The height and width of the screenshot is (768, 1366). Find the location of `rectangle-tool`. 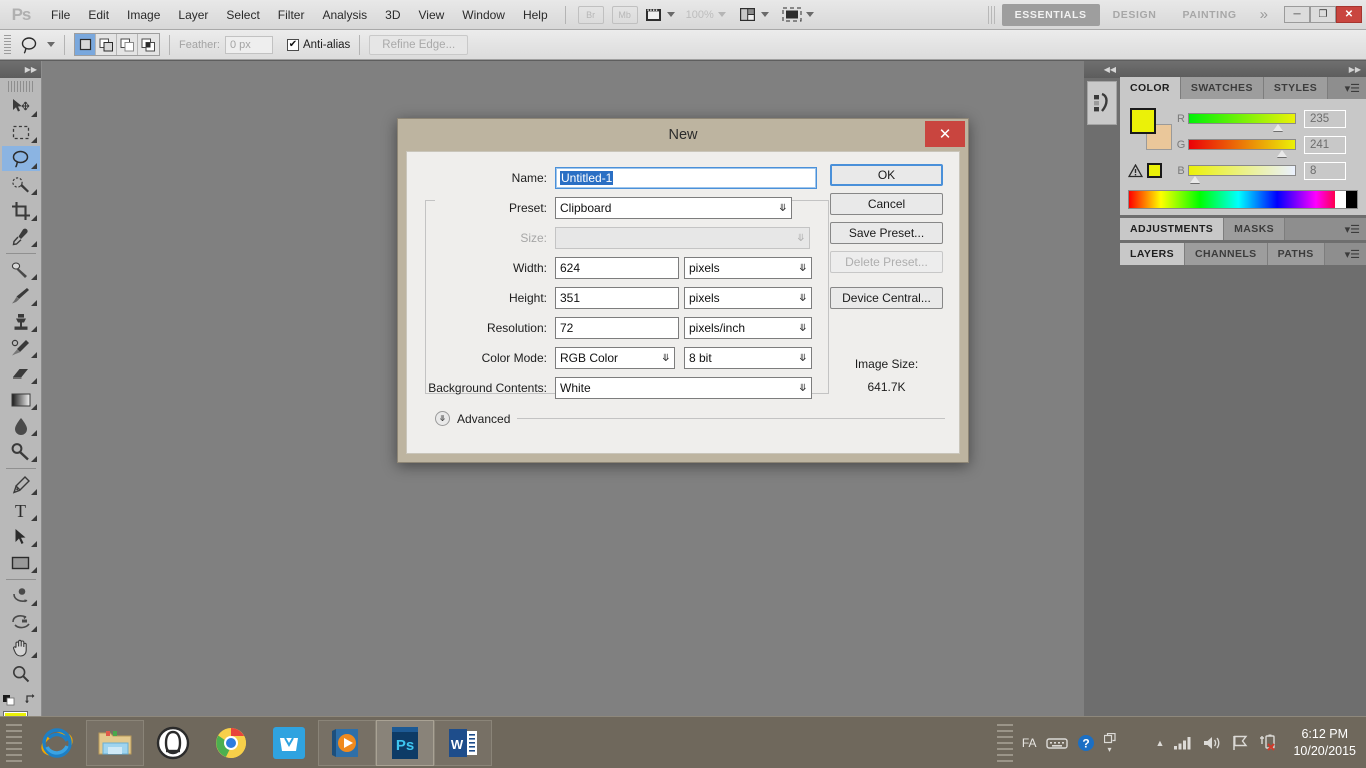

rectangle-tool is located at coordinates (21, 562).